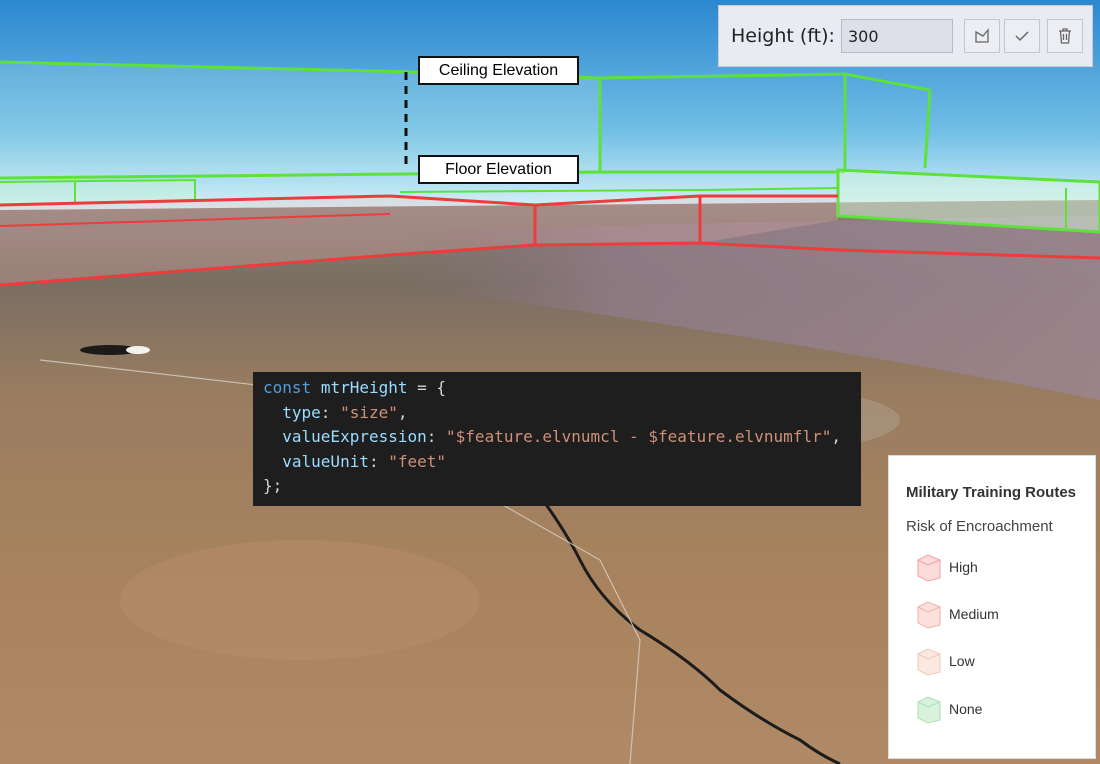  I want to click on checkmark-icon, so click(1022, 36).